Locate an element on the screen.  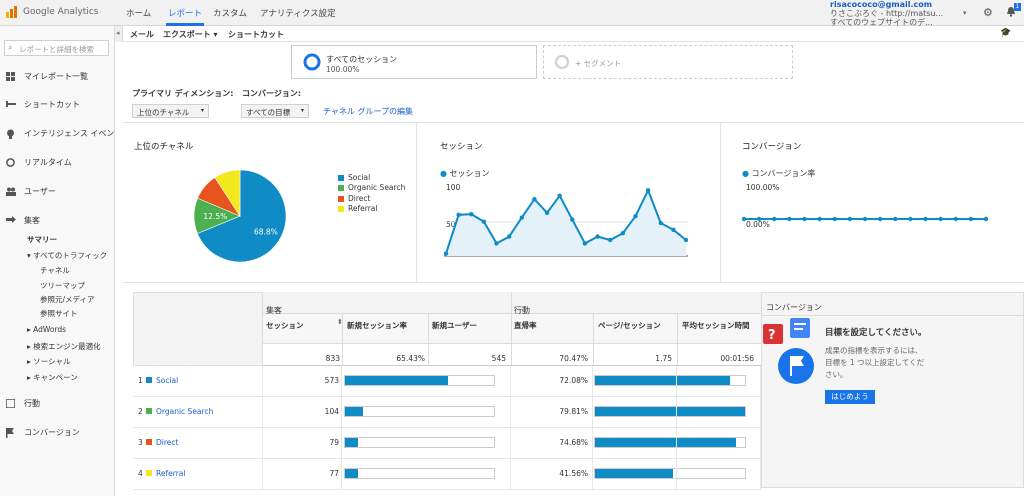
col-pages-session: ページ/セッション is located at coordinates (633, 326).